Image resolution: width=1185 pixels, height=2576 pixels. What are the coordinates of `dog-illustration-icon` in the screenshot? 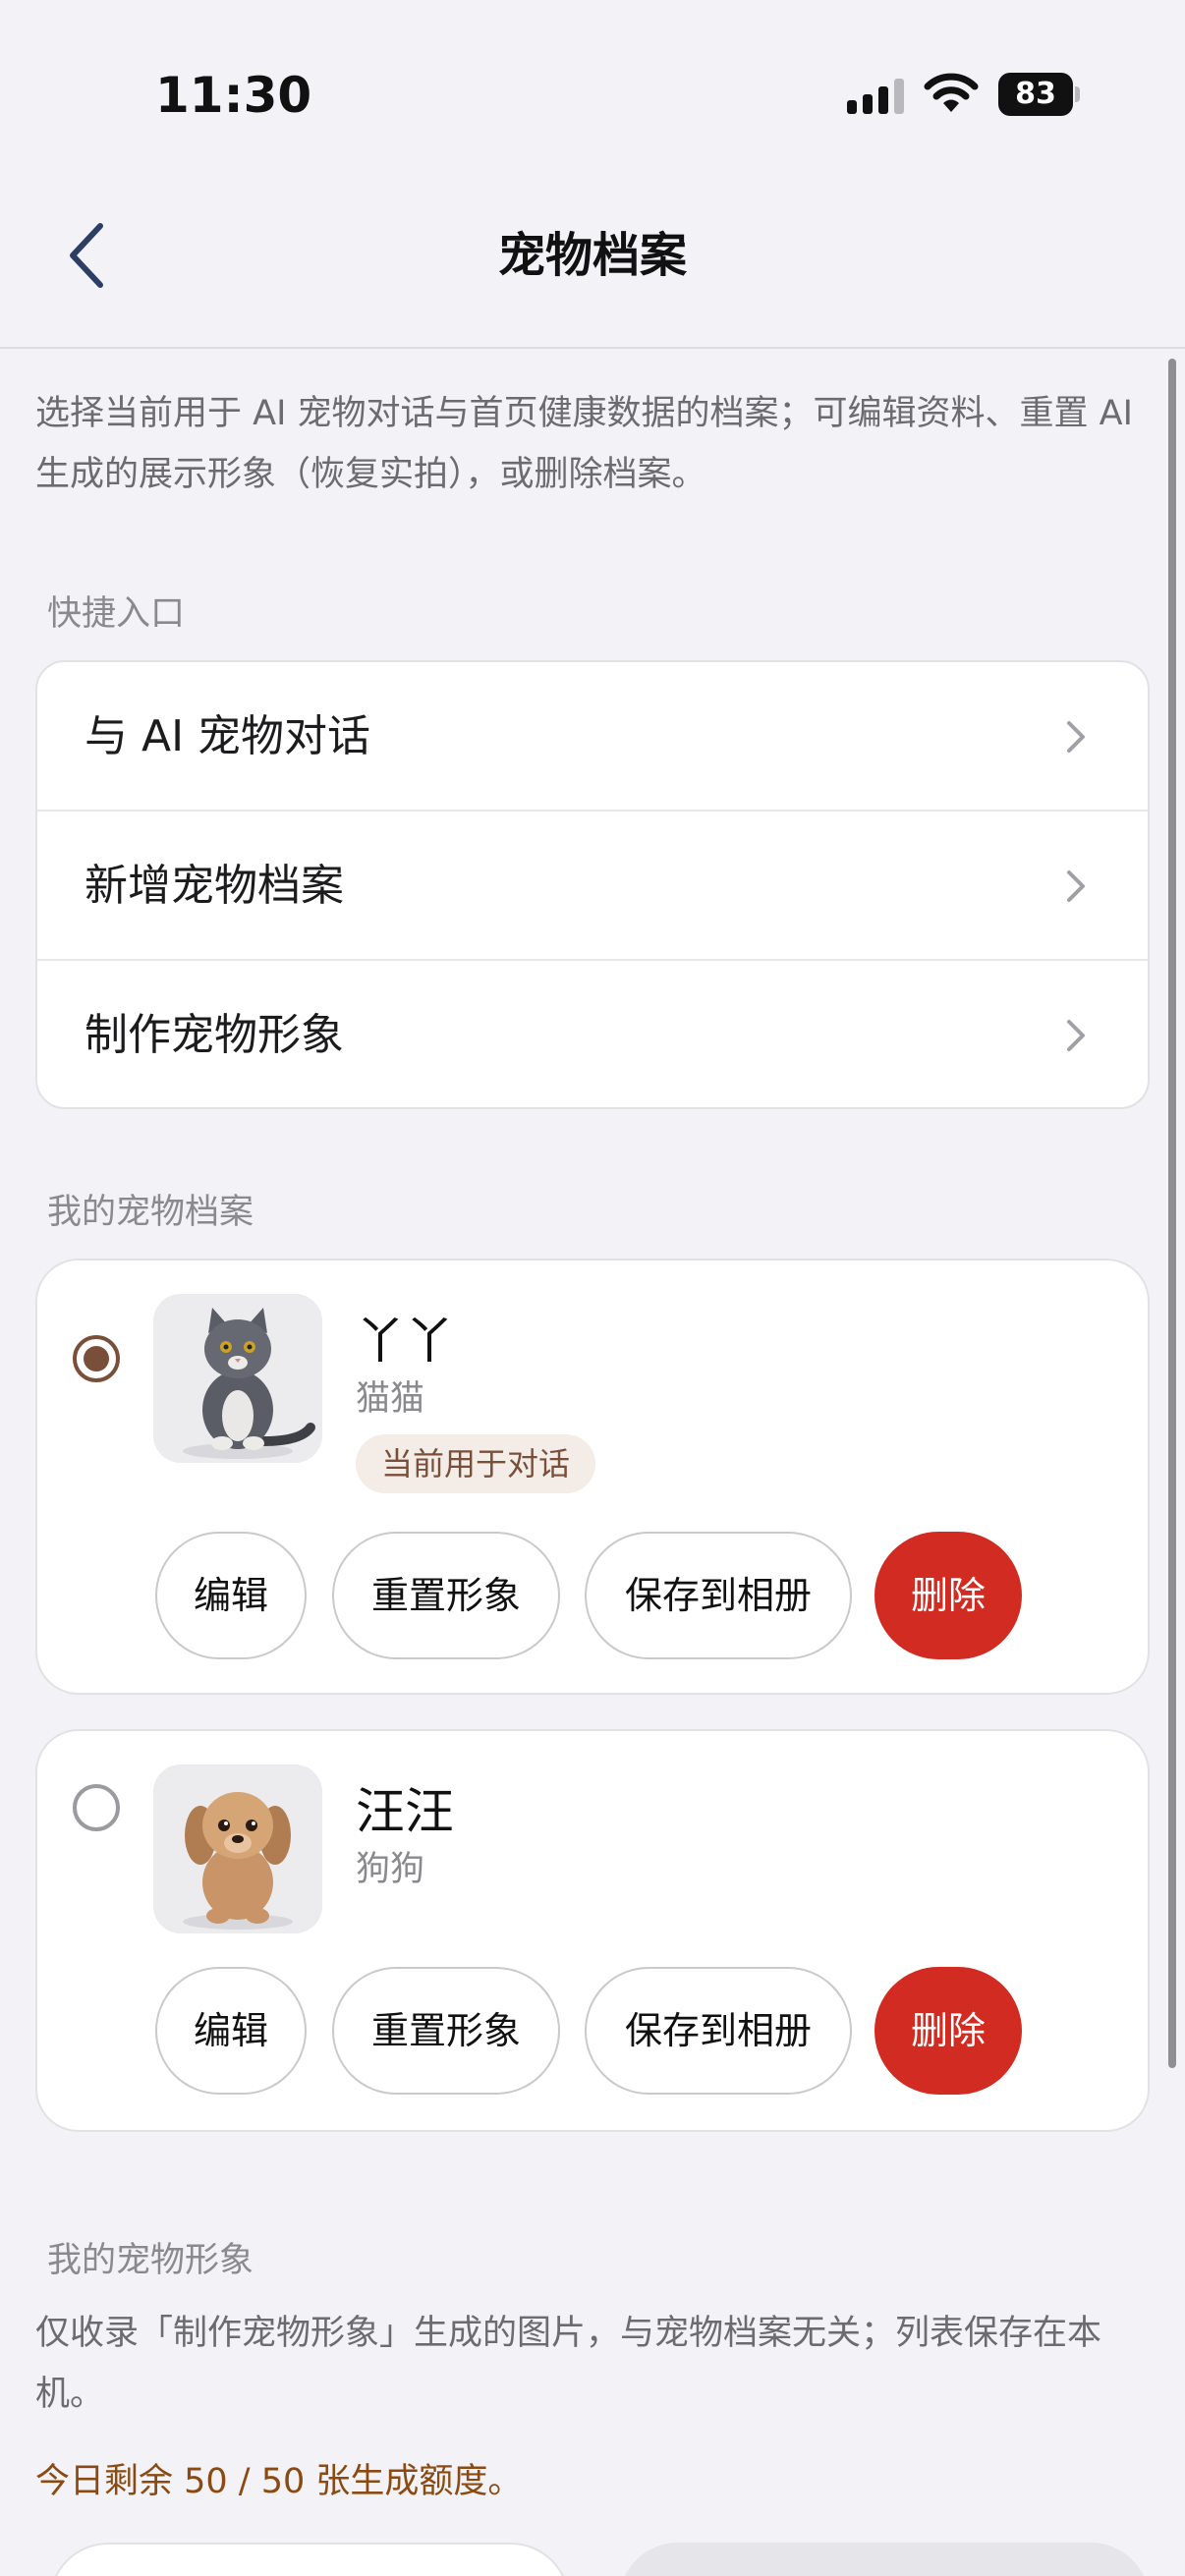 It's located at (238, 1848).